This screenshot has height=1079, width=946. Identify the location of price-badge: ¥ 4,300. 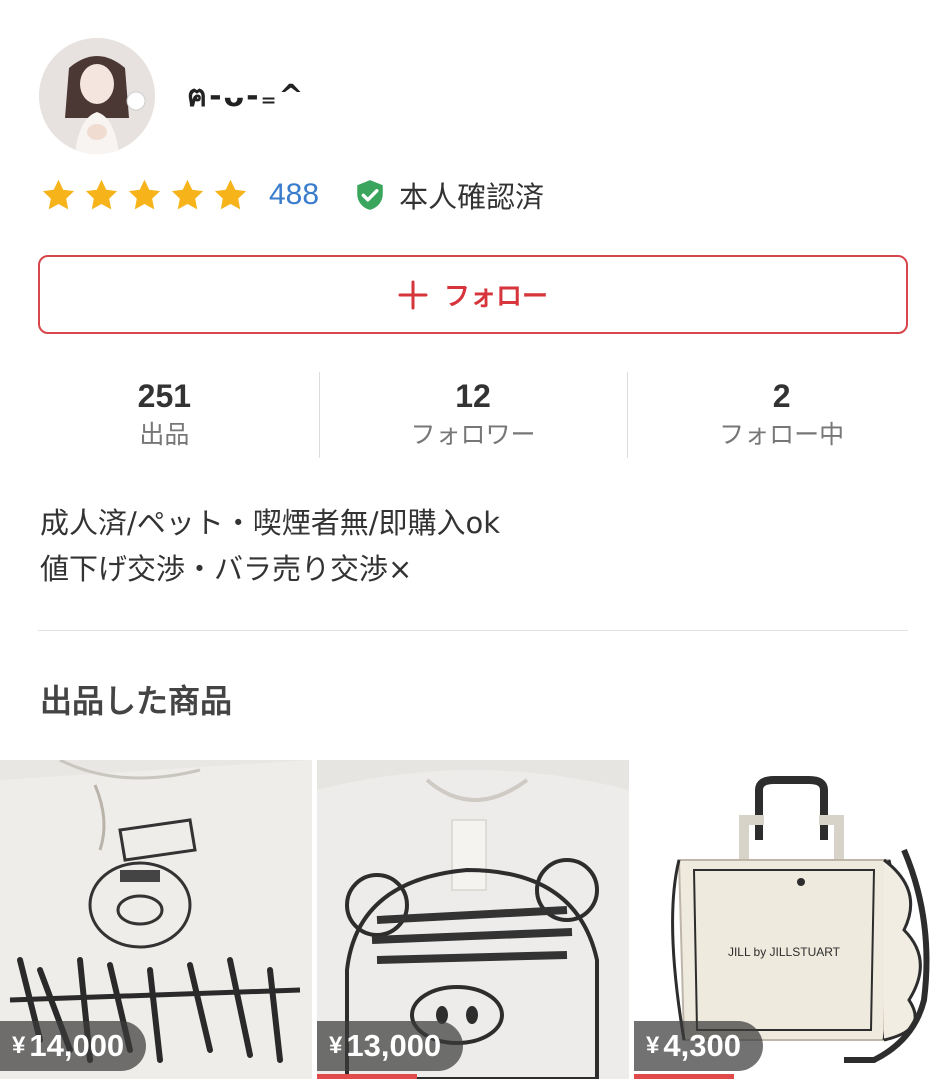
(698, 1046).